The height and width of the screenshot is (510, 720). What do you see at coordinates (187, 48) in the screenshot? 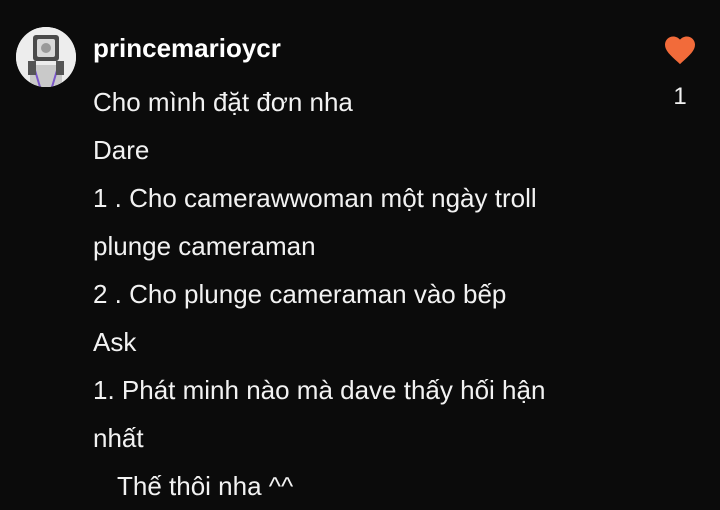
I see `comment-username: princemarioycr` at bounding box center [187, 48].